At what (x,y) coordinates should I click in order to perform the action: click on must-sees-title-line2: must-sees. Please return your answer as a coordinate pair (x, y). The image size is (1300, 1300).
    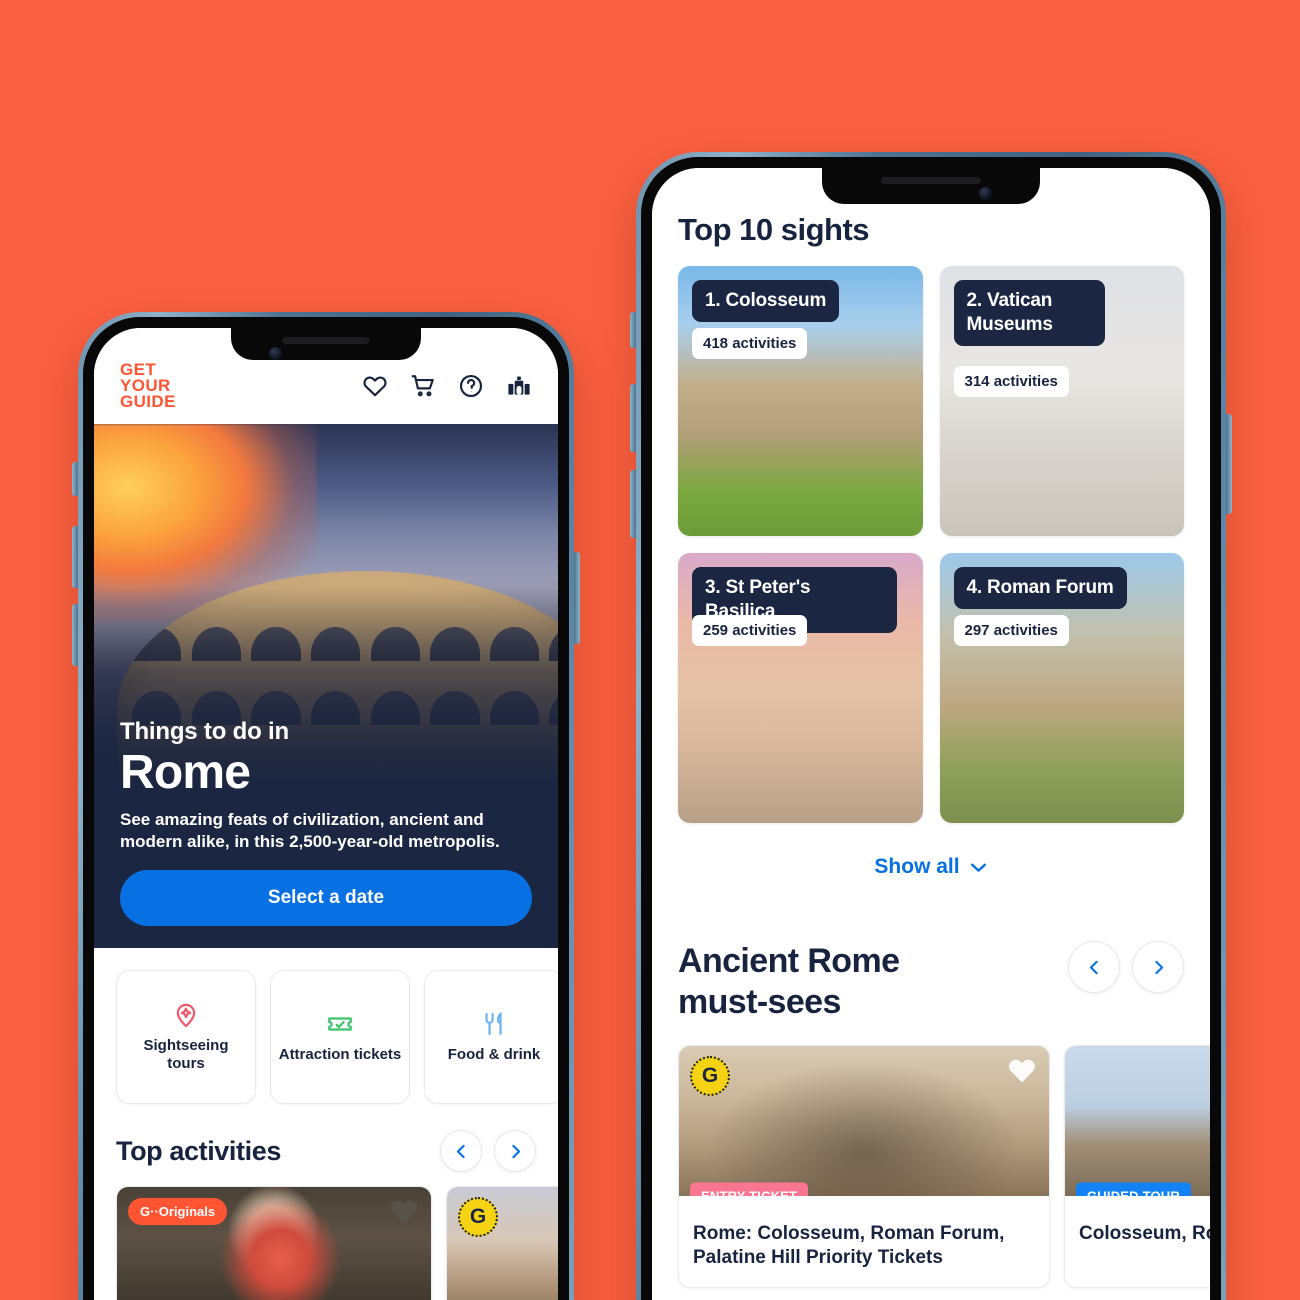
    Looking at the image, I should click on (759, 1001).